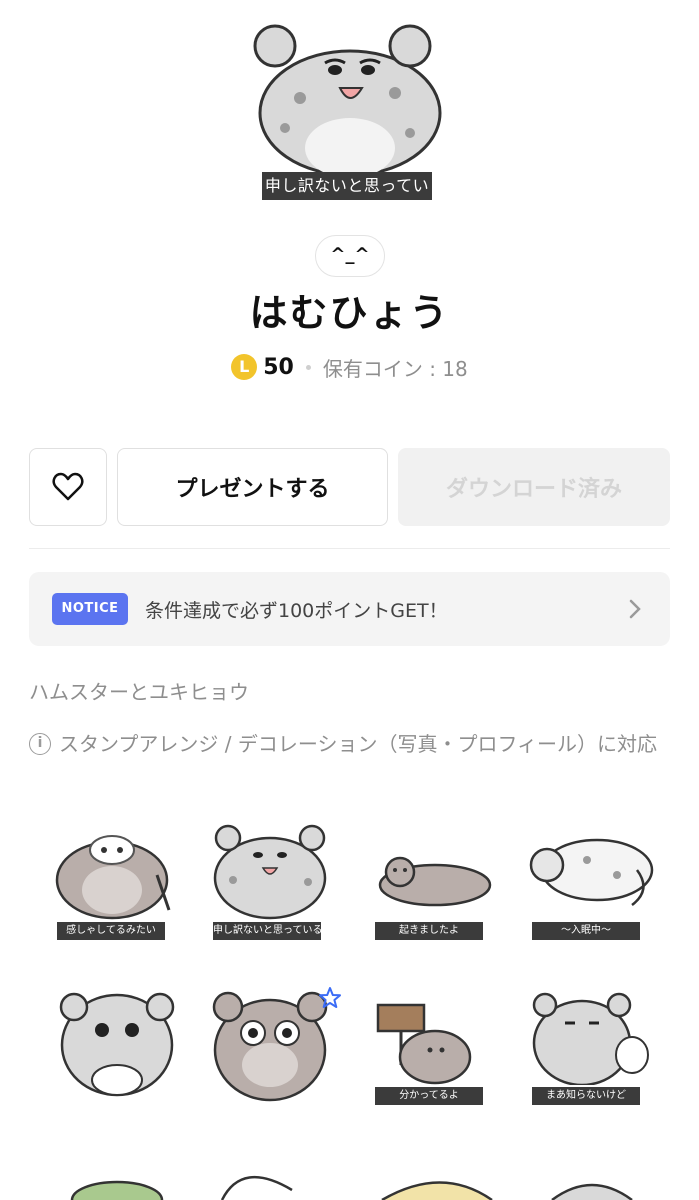  What do you see at coordinates (330, 997) in the screenshot?
I see `star-icon` at bounding box center [330, 997].